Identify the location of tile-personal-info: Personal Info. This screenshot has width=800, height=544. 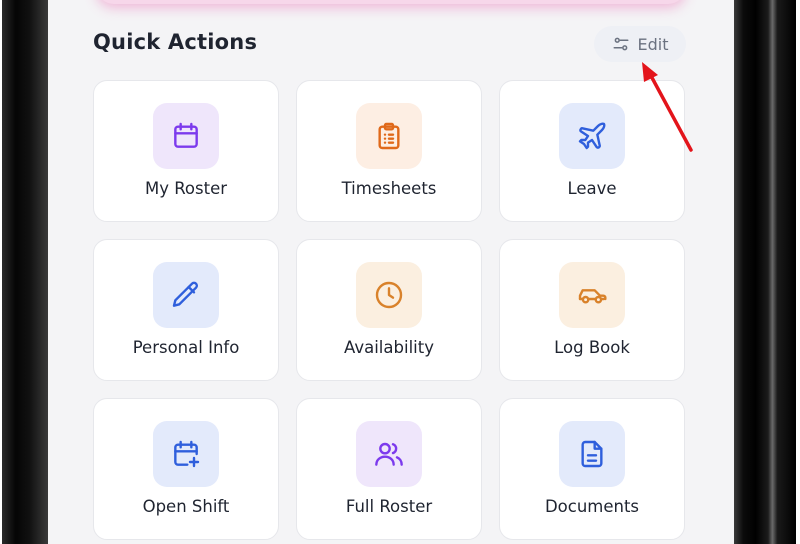
(186, 310).